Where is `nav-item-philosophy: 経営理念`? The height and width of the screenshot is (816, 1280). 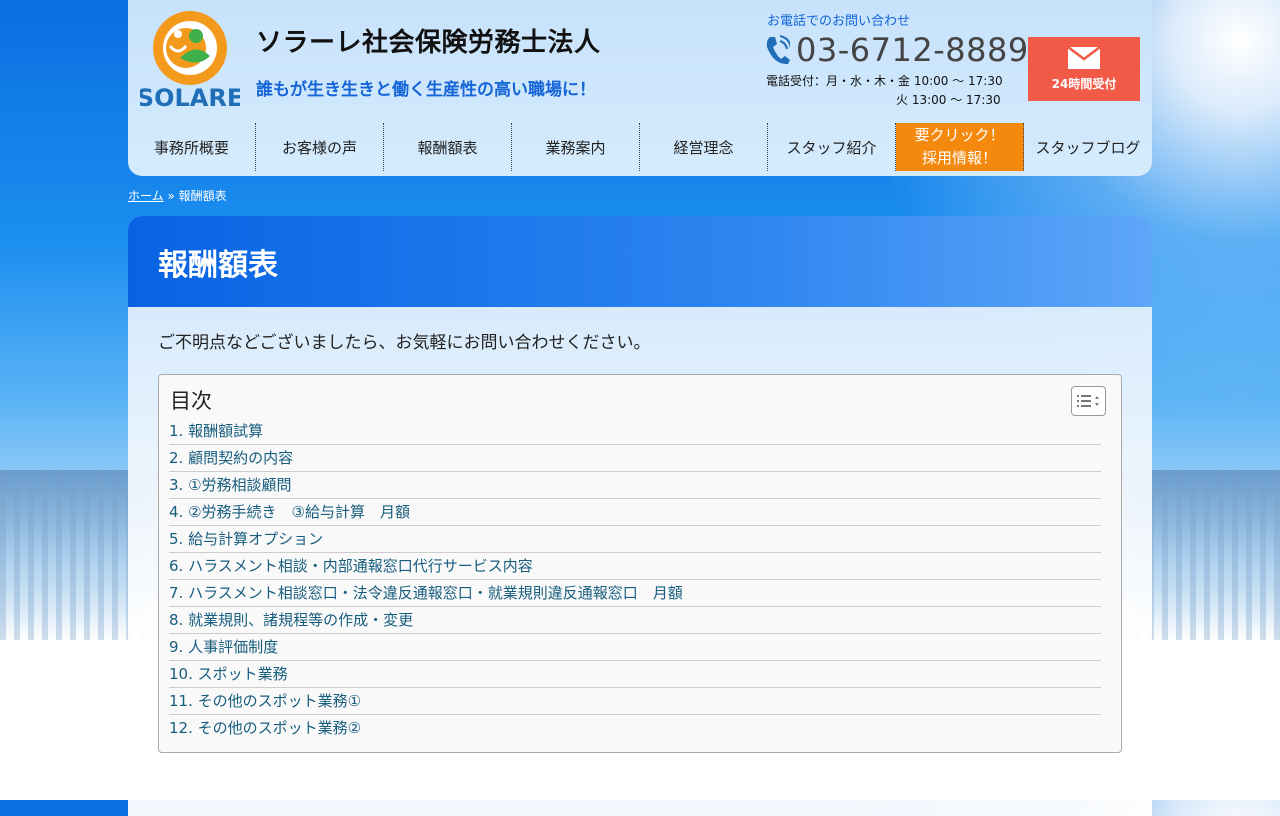
nav-item-philosophy: 経営理念 is located at coordinates (704, 147).